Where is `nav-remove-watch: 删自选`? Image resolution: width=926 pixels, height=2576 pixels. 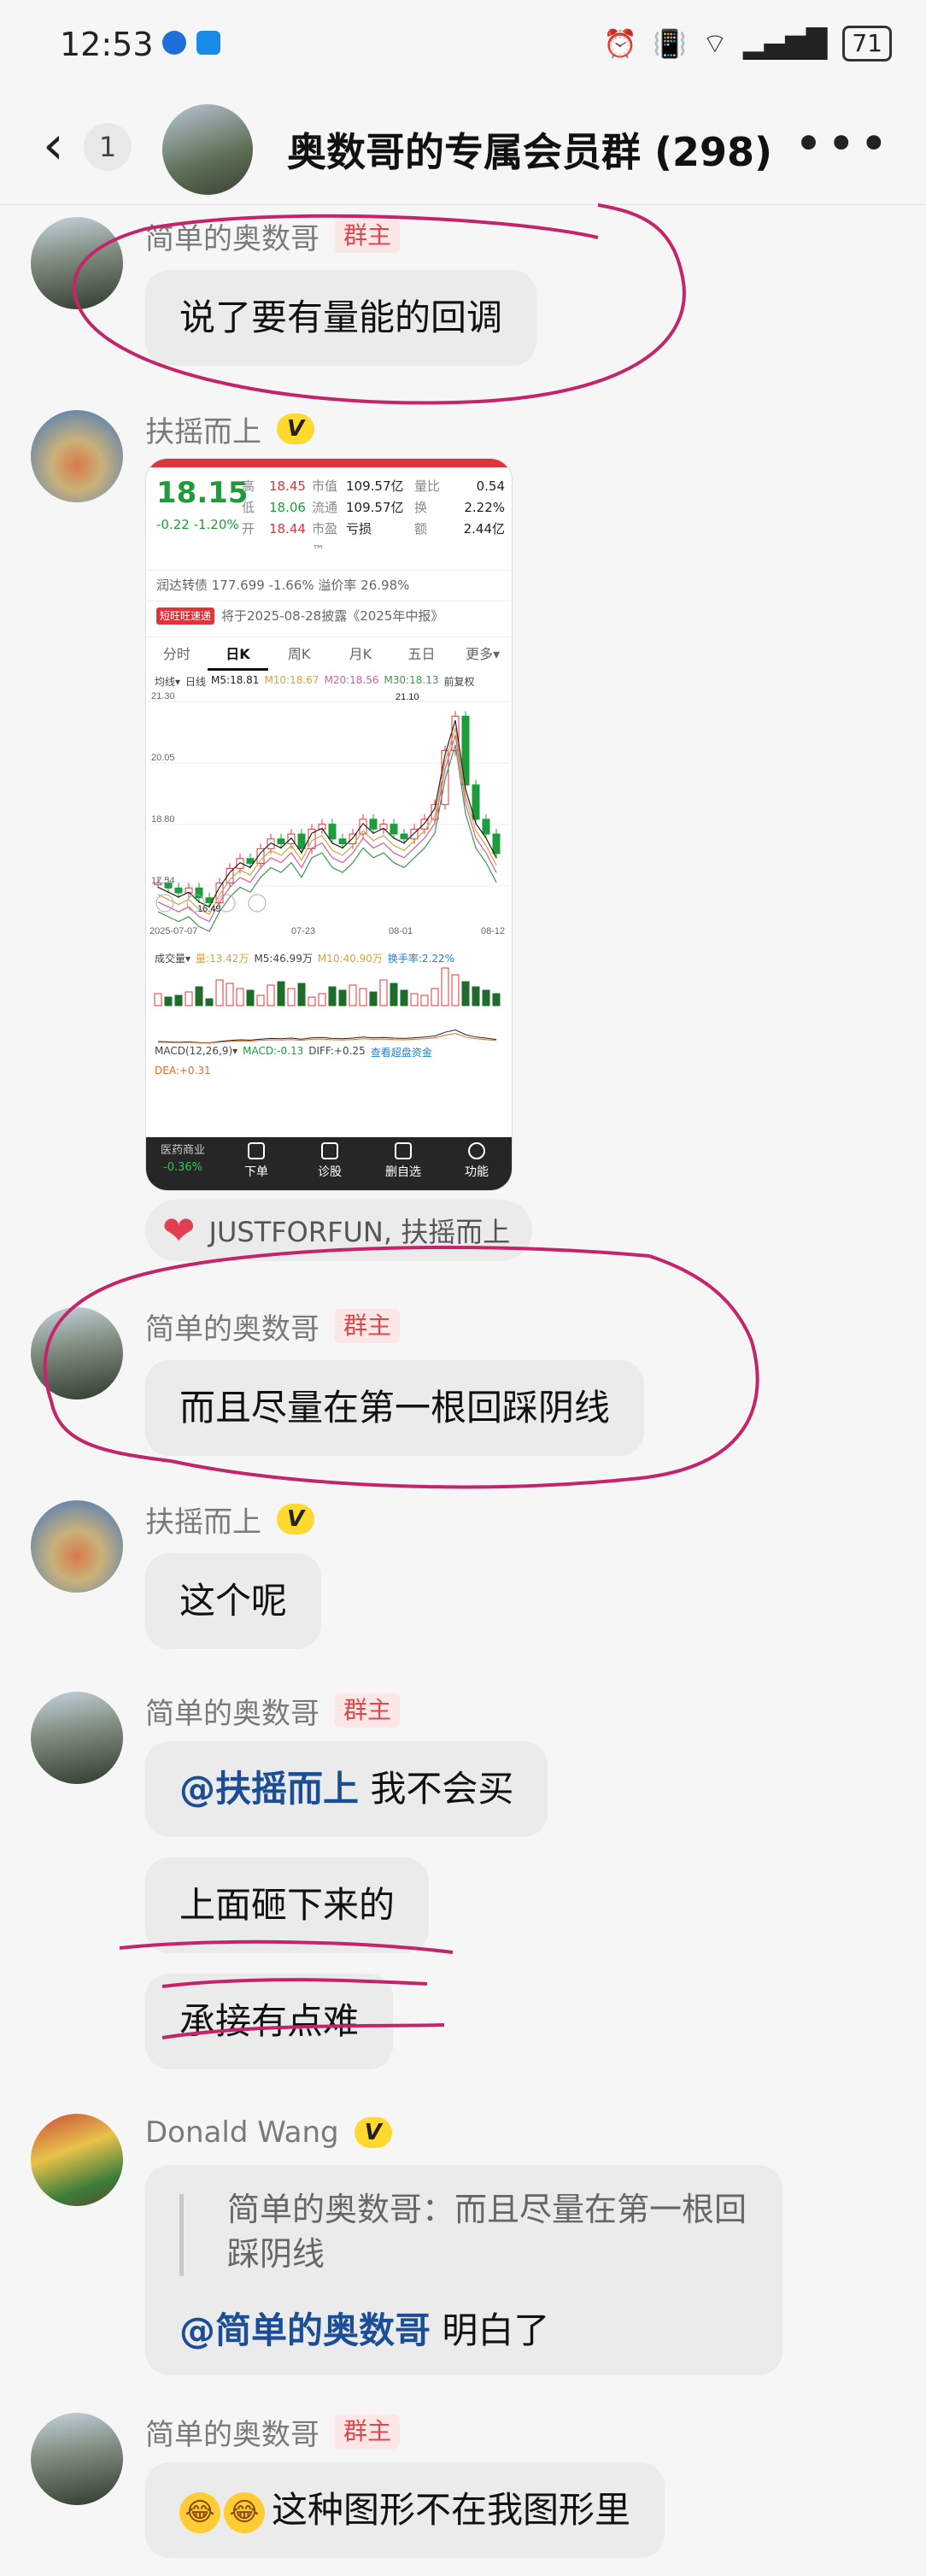
nav-remove-watch: 删自选 is located at coordinates (403, 1163).